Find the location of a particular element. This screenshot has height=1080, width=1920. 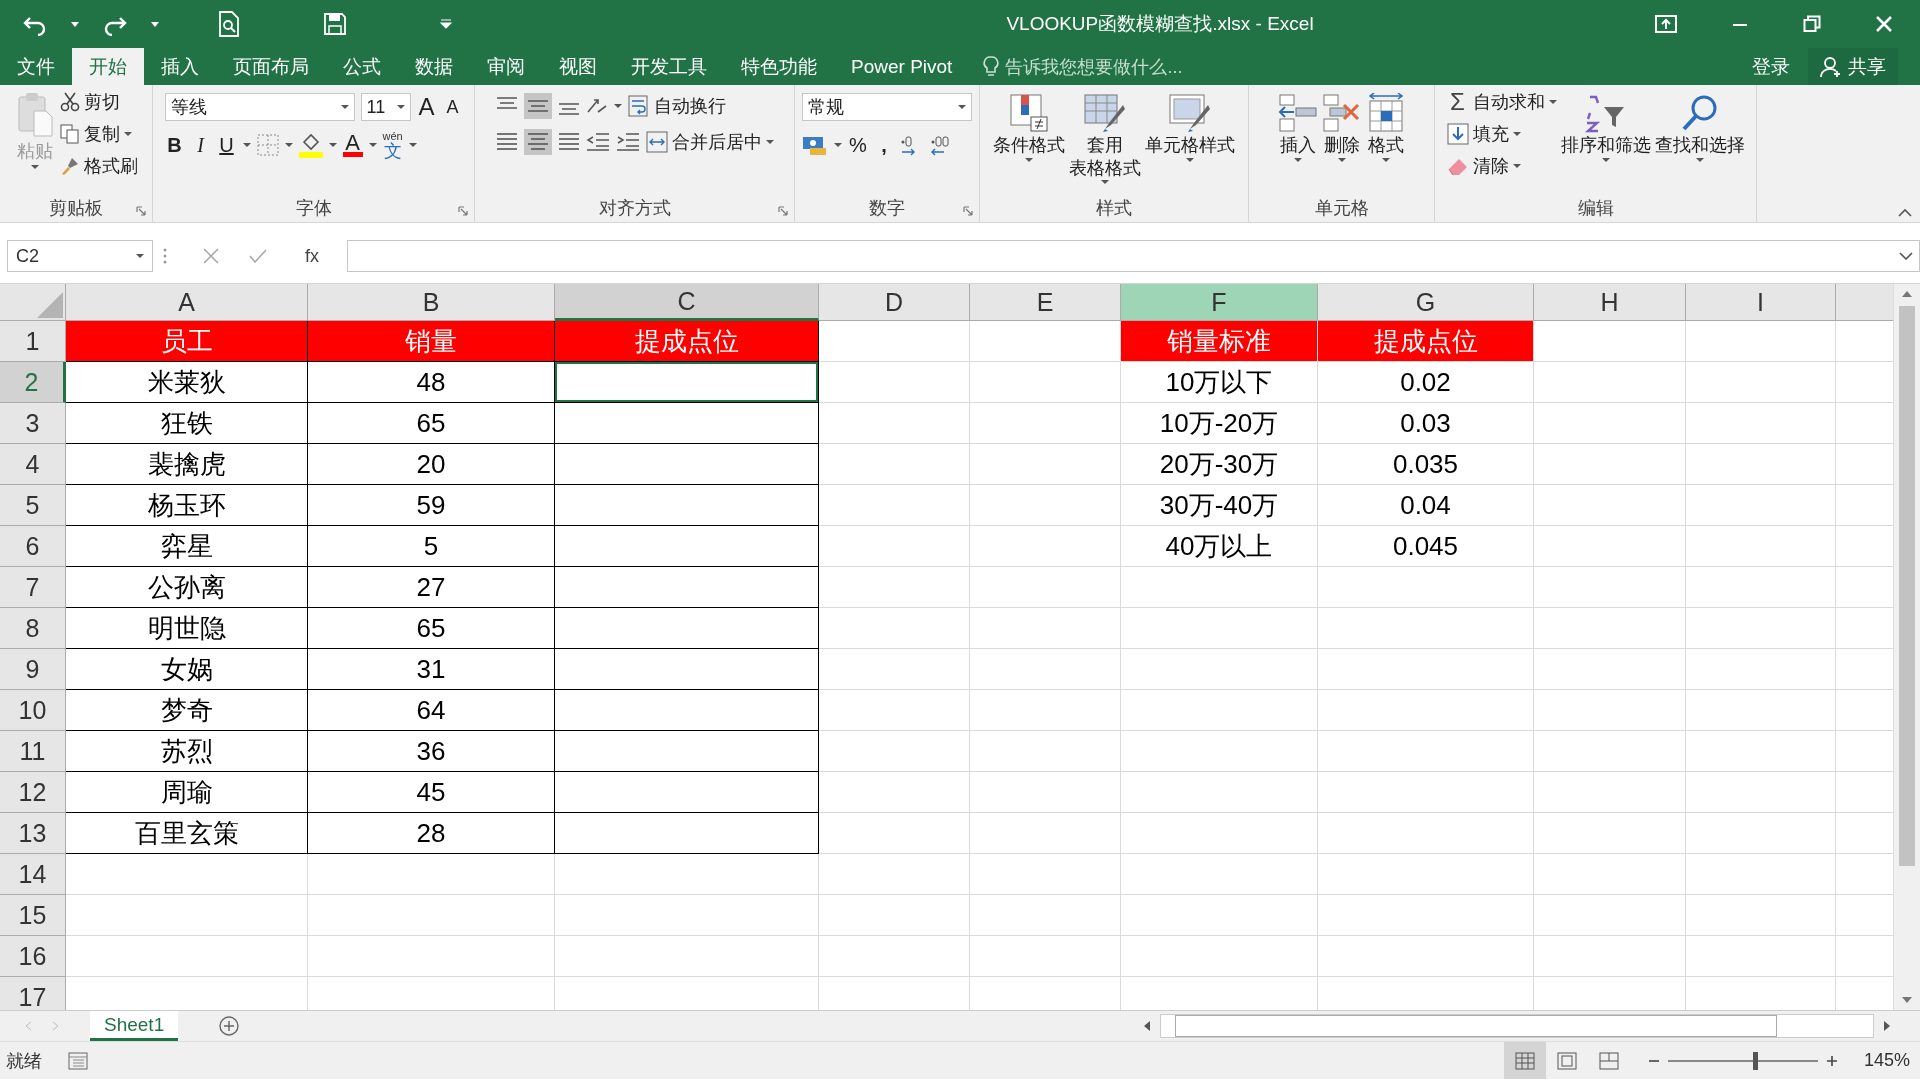

cancel-icon is located at coordinates (211, 256).